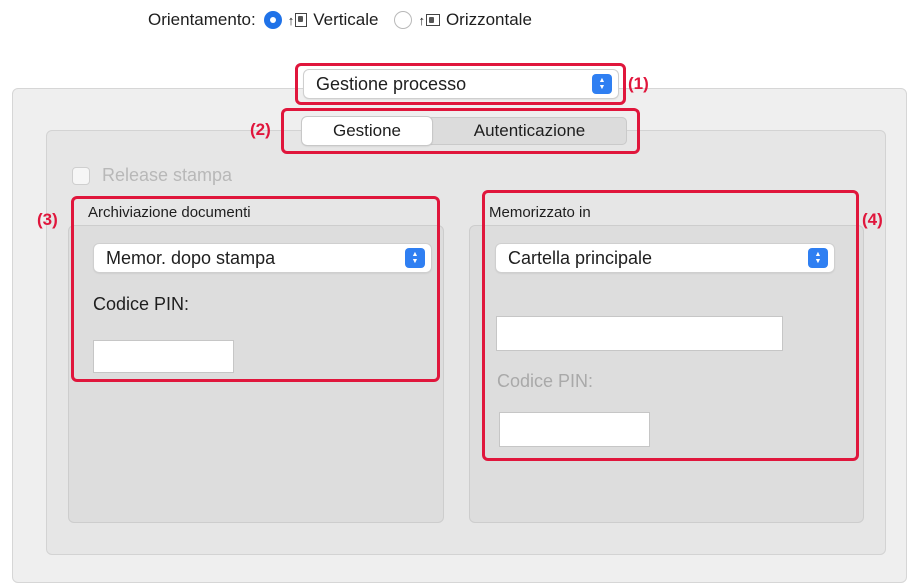 The width and height of the screenshot is (907, 583). What do you see at coordinates (81, 175) in the screenshot?
I see `release-print-checkbox` at bounding box center [81, 175].